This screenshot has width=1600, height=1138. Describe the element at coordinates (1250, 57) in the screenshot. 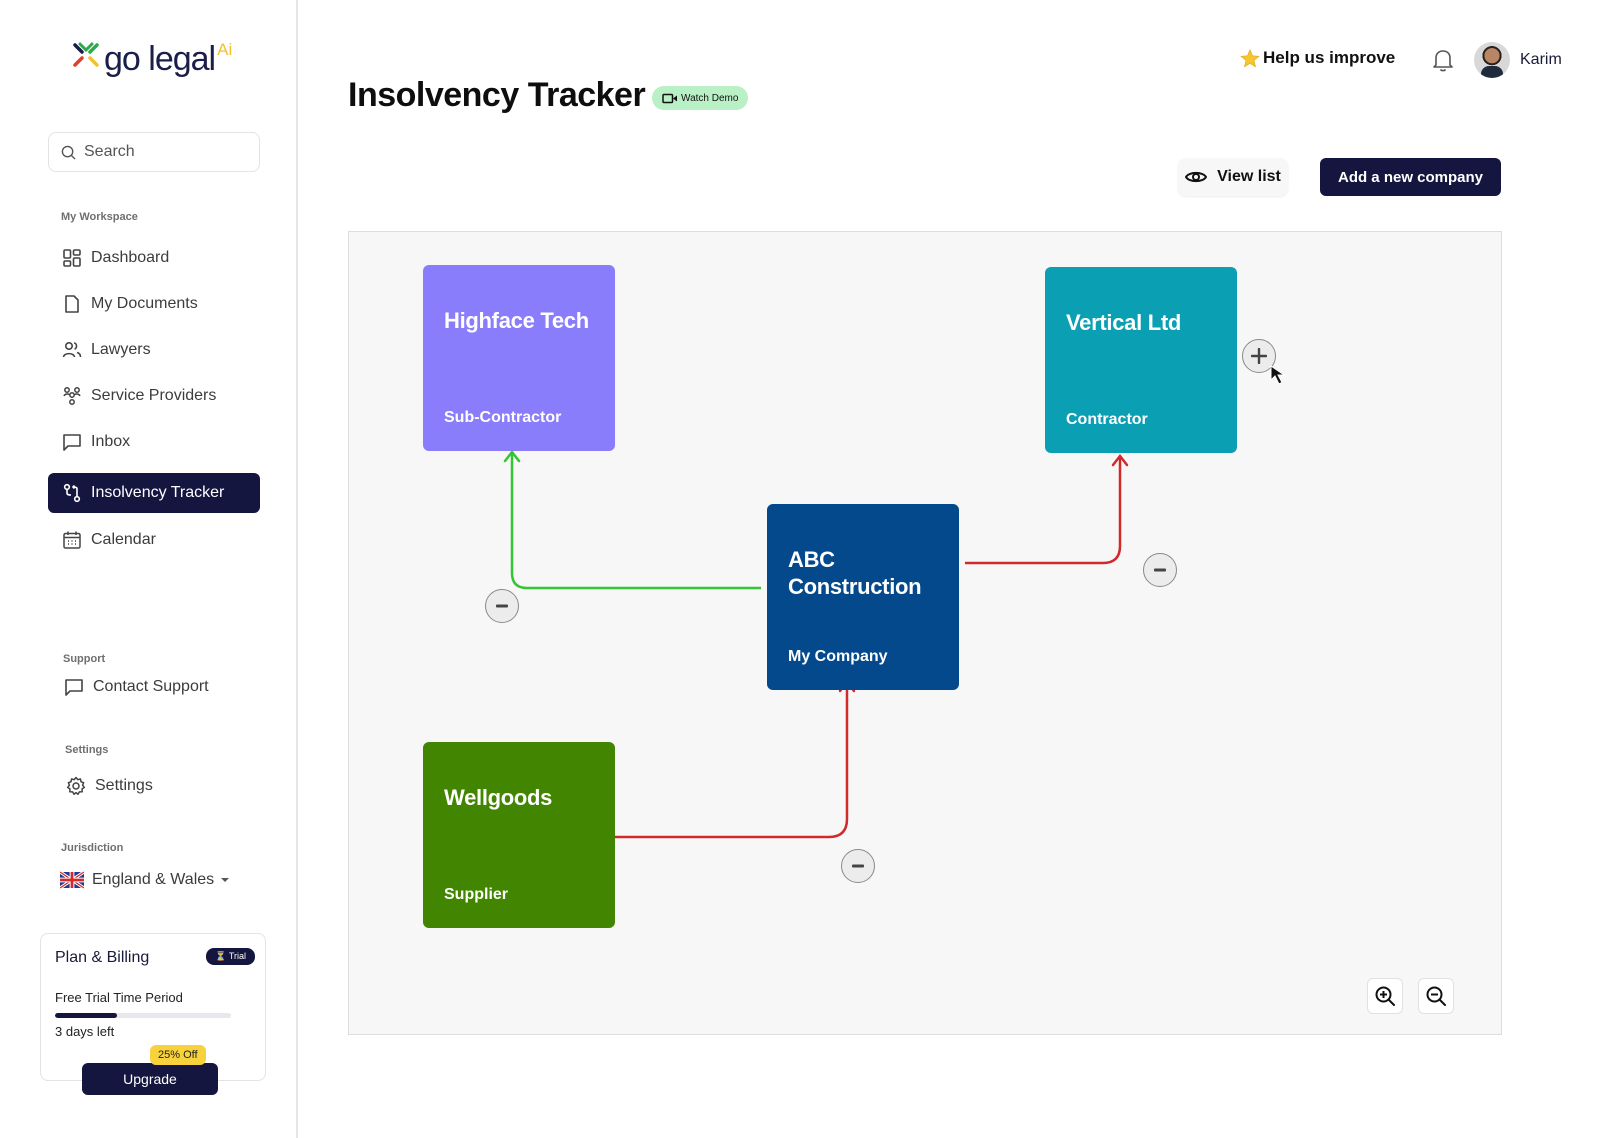

I see `star-icon` at that location.